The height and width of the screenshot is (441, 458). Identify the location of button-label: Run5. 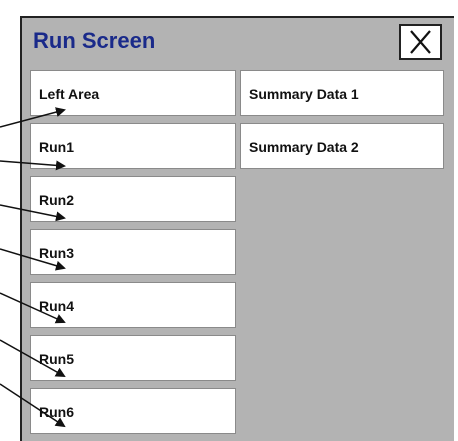
(56, 359).